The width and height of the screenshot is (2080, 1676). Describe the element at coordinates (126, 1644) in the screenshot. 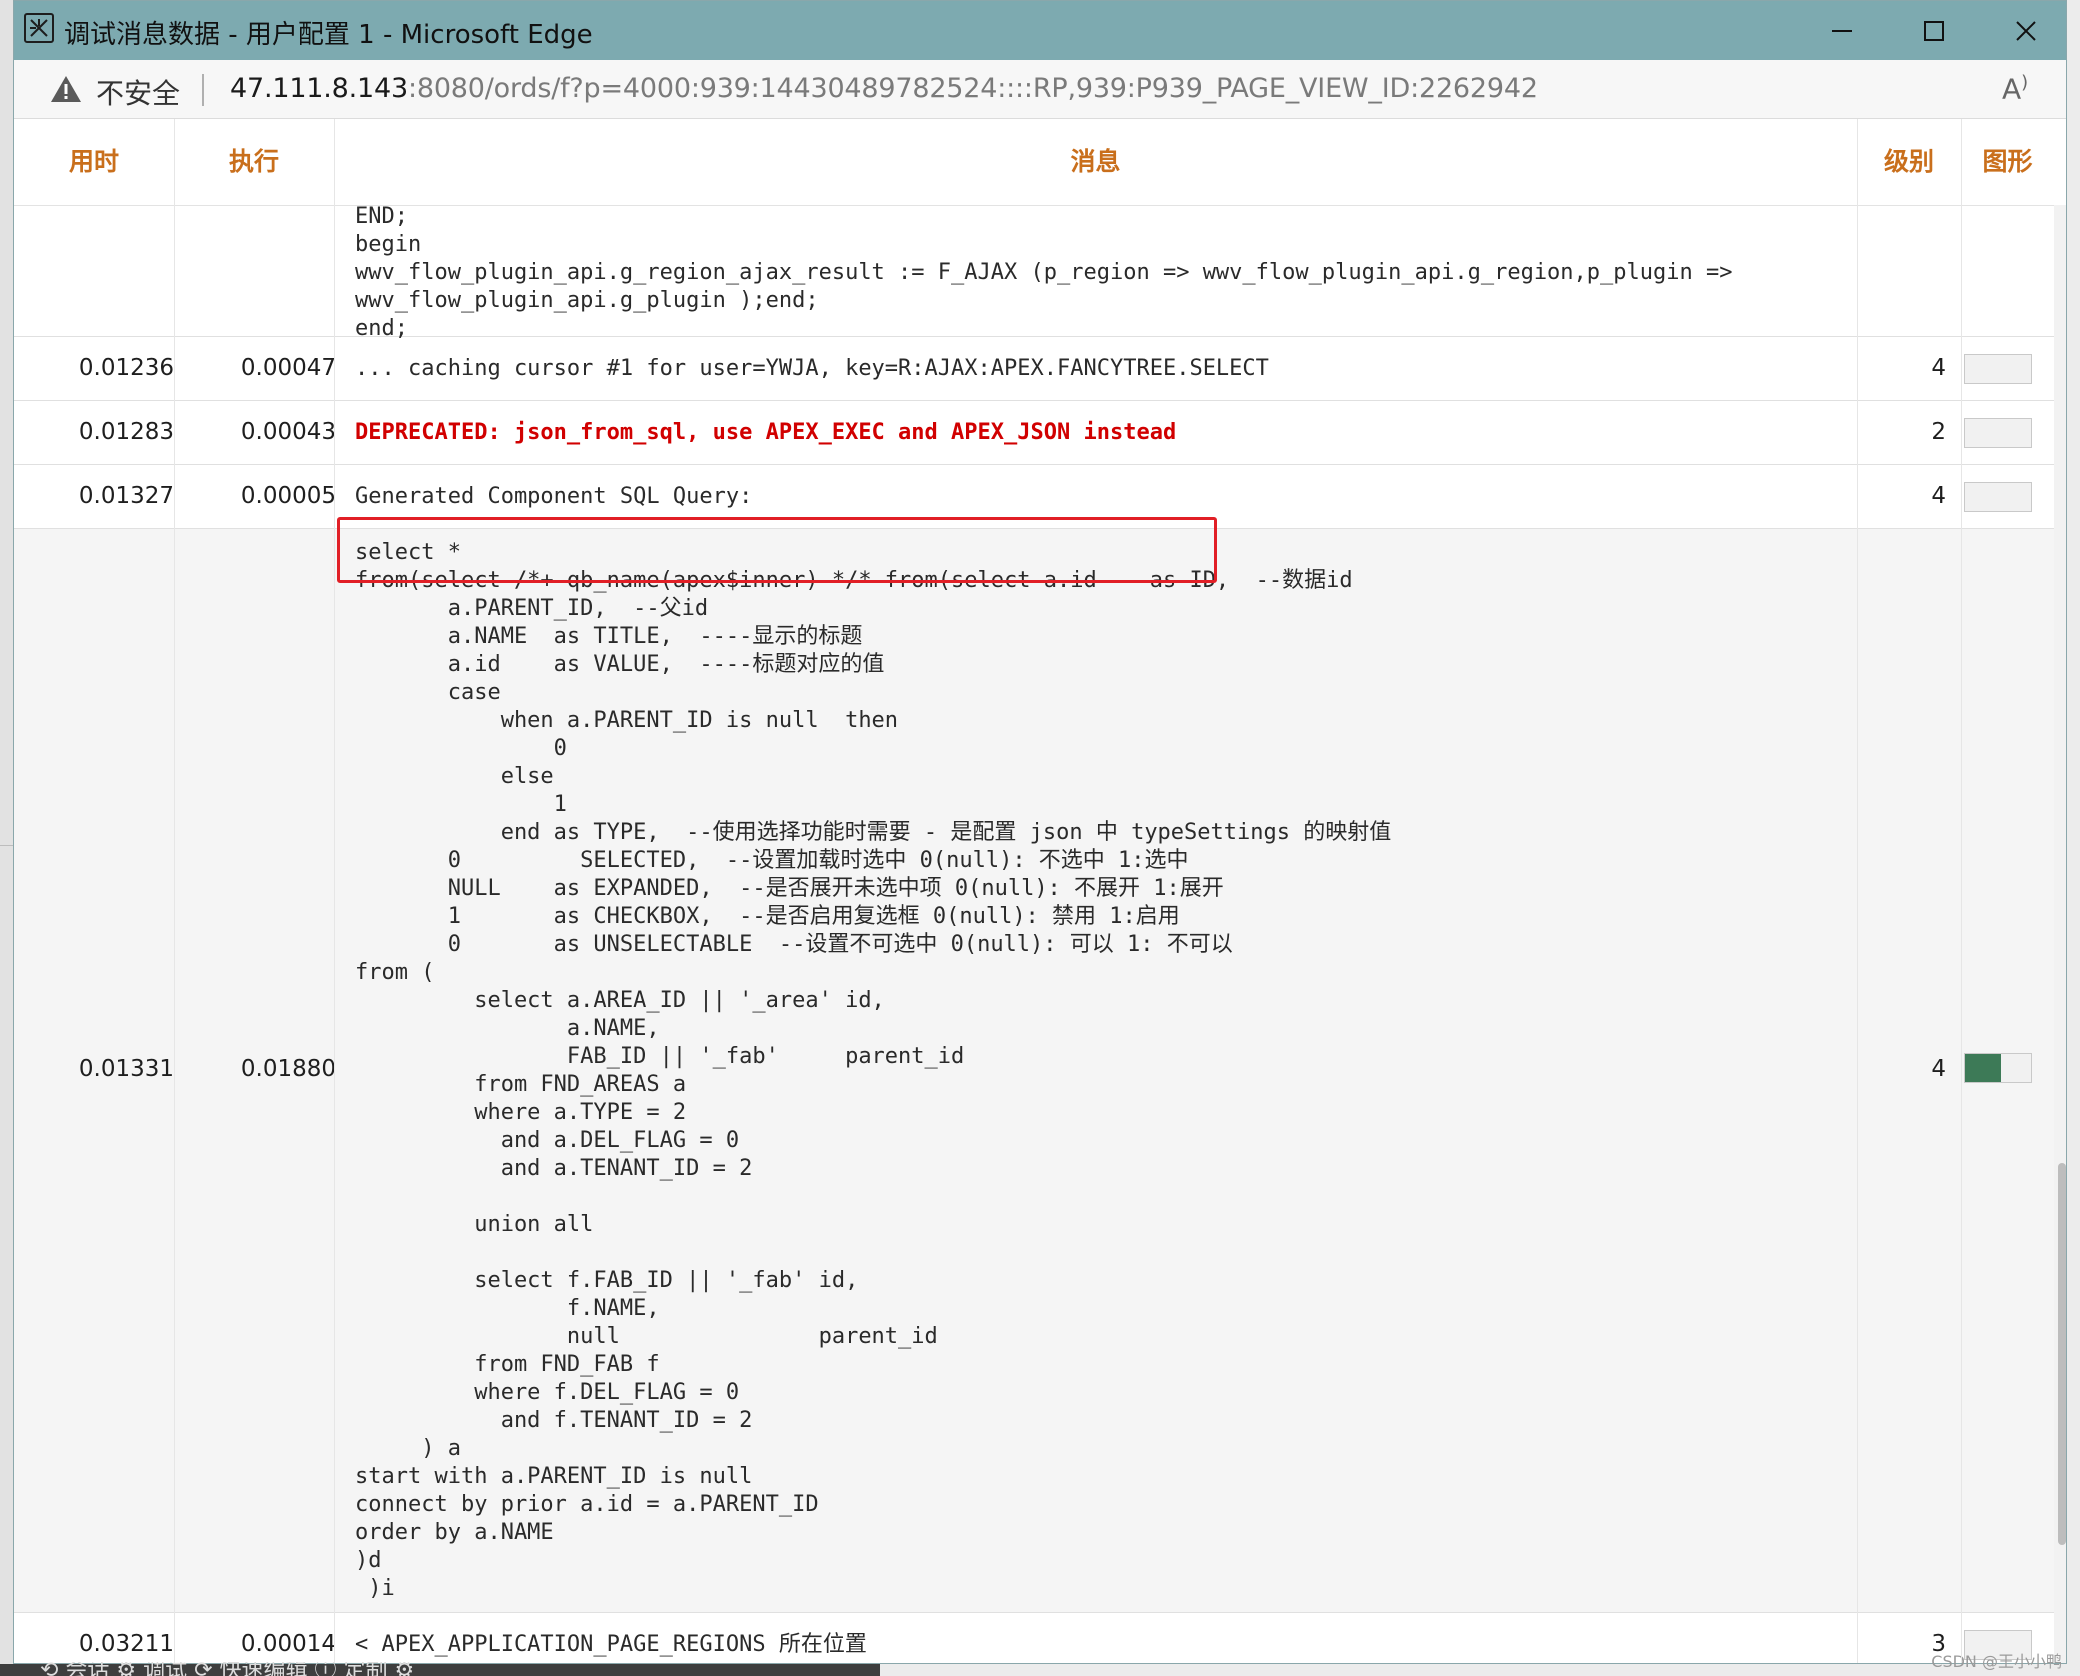

I see `elapsed-cell: 0.03211` at that location.